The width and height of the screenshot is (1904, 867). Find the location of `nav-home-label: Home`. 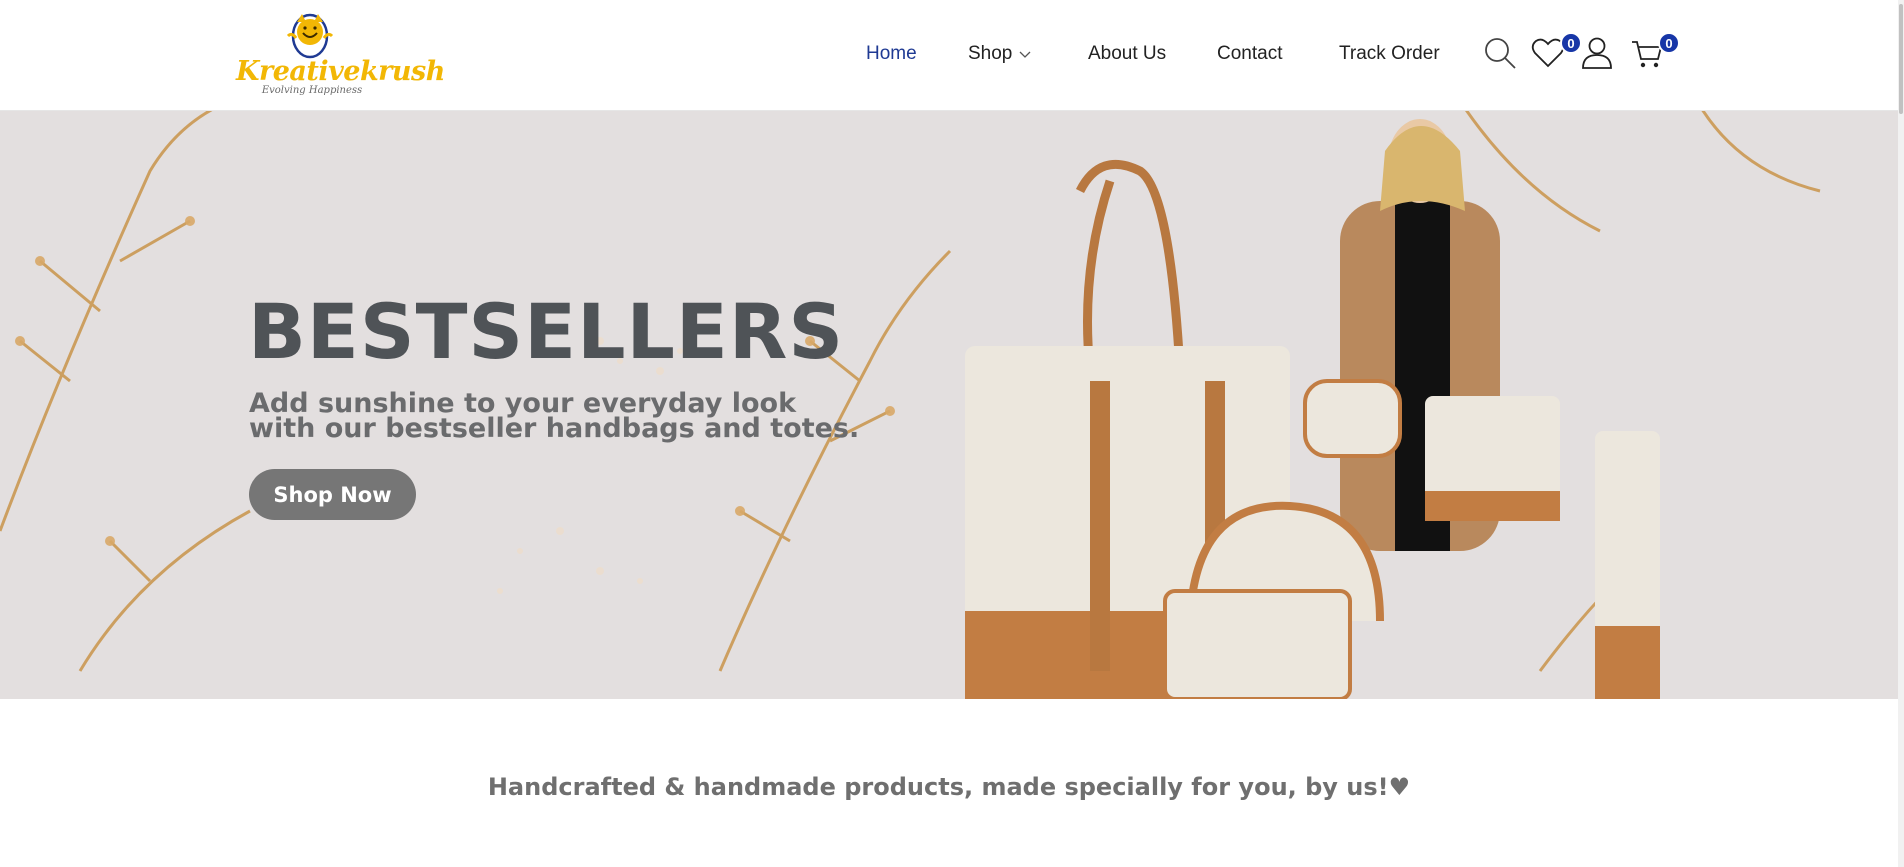

nav-home-label: Home is located at coordinates (891, 53).